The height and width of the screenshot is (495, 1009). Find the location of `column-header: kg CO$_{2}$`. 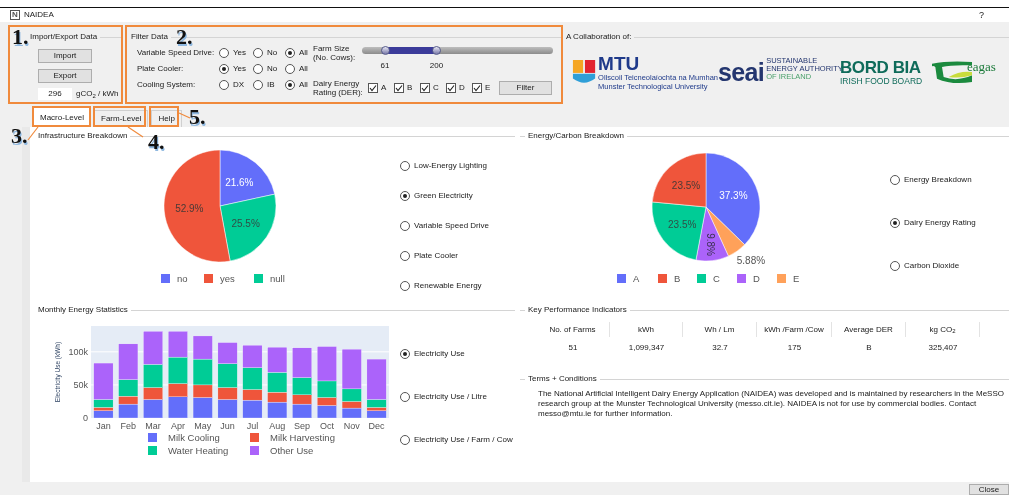

column-header: kg CO$_{2}$ is located at coordinates (943, 329).